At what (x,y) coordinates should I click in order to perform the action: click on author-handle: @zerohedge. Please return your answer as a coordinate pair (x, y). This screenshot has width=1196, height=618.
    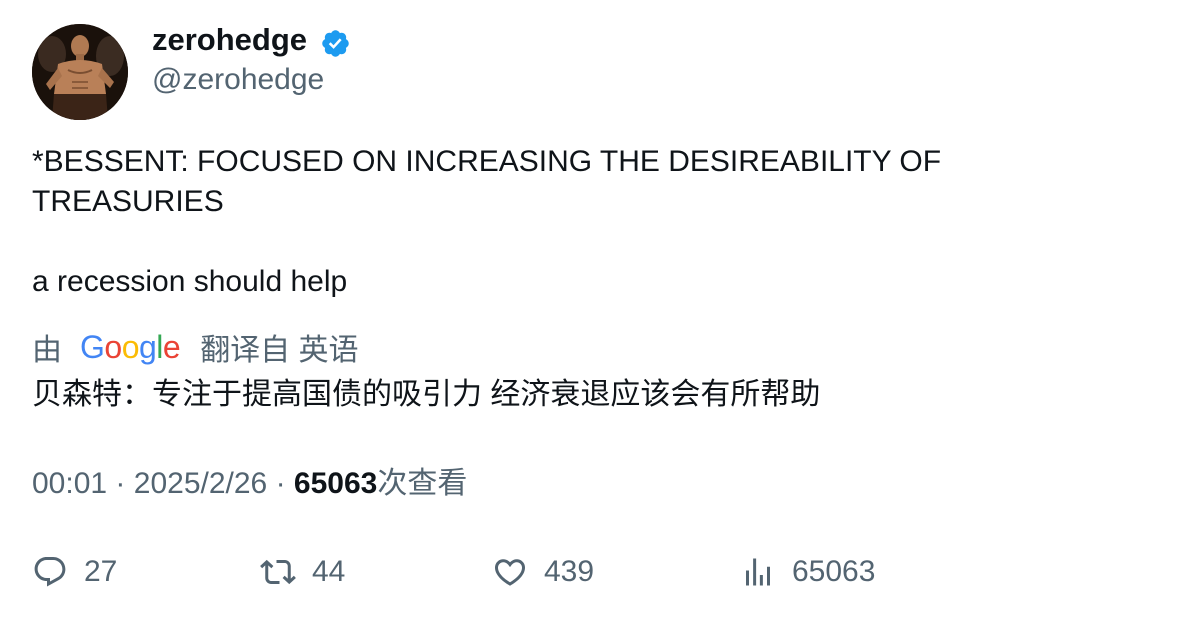
    Looking at the image, I should click on (238, 80).